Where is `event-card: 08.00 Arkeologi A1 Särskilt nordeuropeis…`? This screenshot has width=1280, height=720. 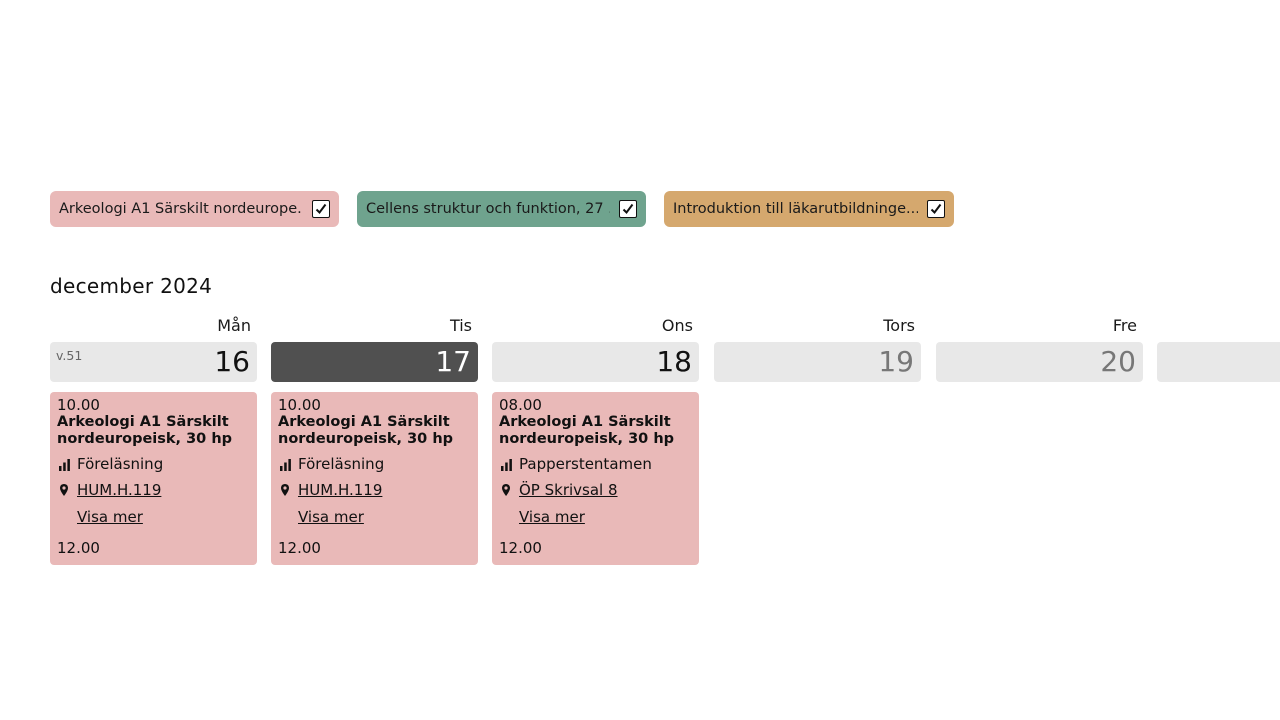 event-card: 08.00 Arkeologi A1 Särskilt nordeuropeis… is located at coordinates (595, 478).